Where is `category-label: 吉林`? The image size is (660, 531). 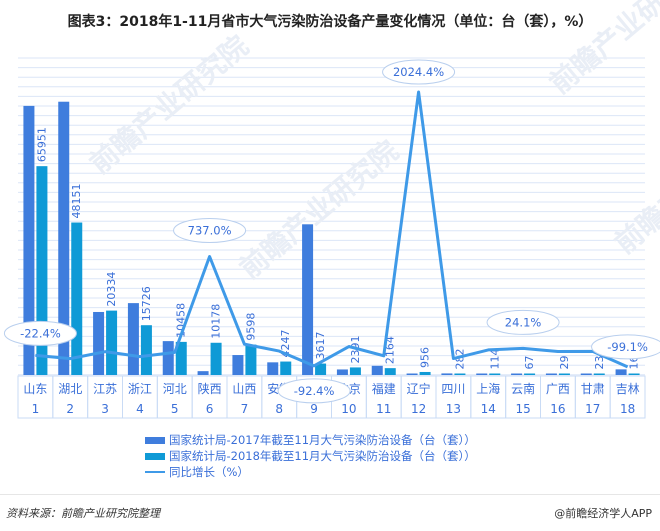 category-label: 吉林 is located at coordinates (628, 389).